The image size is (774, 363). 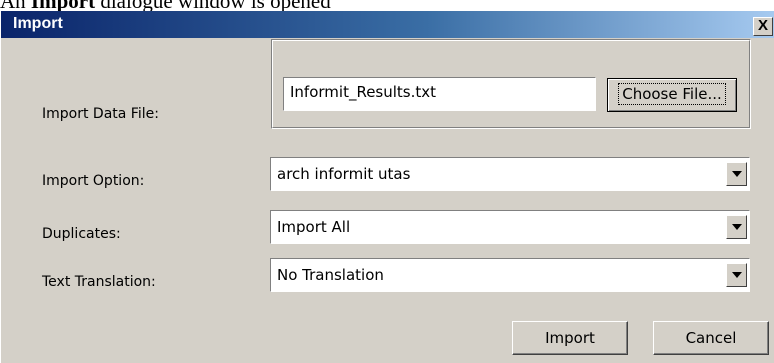 What do you see at coordinates (99, 282) in the screenshot?
I see `text-translation-label: Text Translation:` at bounding box center [99, 282].